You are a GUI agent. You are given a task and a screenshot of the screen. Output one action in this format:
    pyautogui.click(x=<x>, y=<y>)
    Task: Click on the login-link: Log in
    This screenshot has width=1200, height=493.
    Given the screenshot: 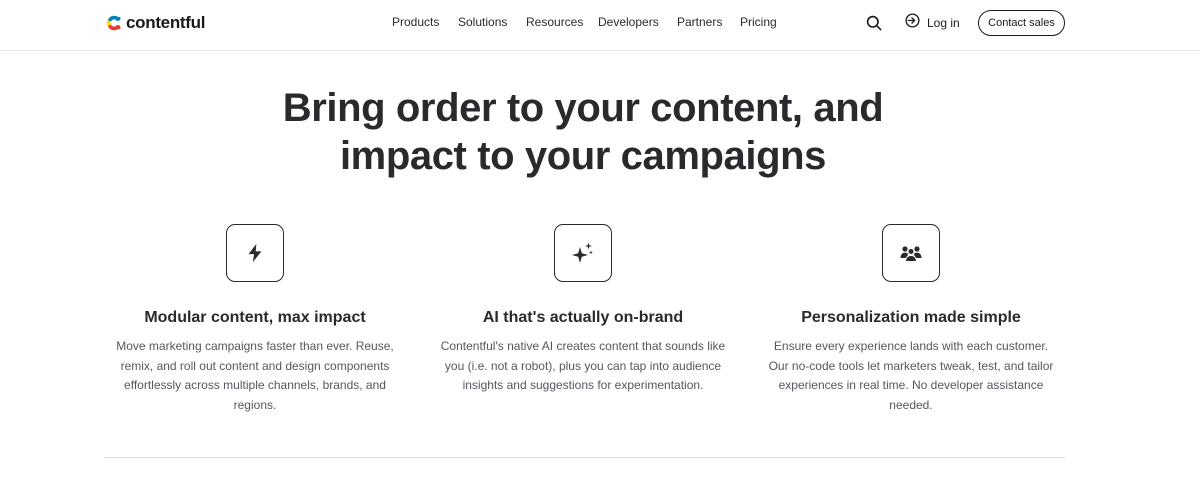 What is the action you would take?
    pyautogui.click(x=932, y=23)
    